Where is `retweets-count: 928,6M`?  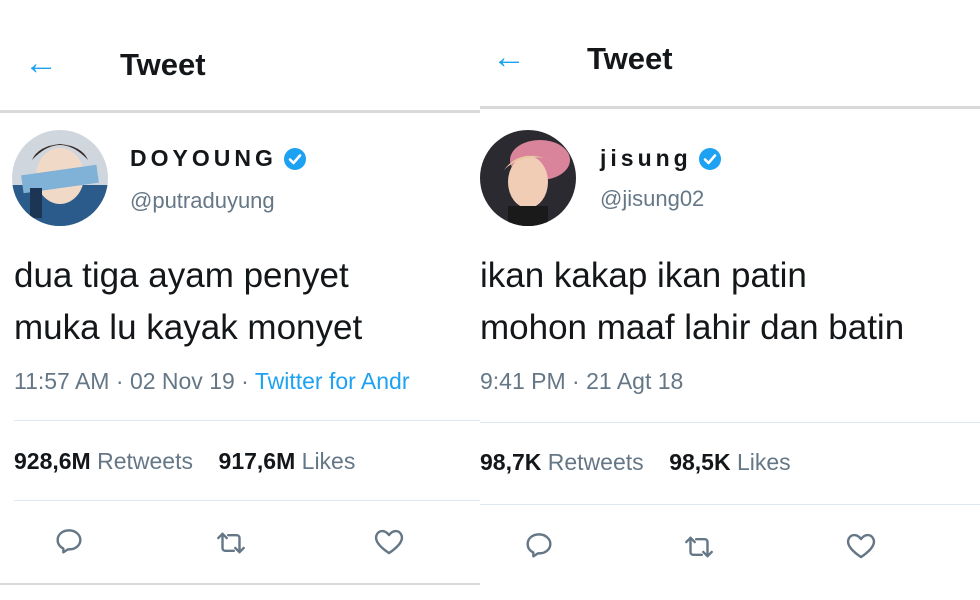 retweets-count: 928,6M is located at coordinates (52, 461).